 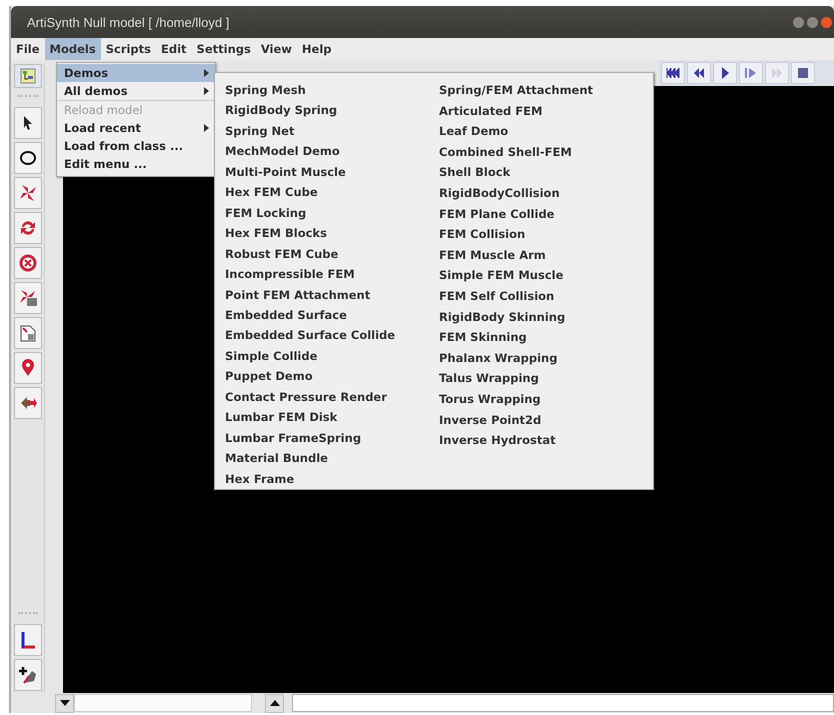 I want to click on menu-item: Contact Pressure Render, so click(x=306, y=397).